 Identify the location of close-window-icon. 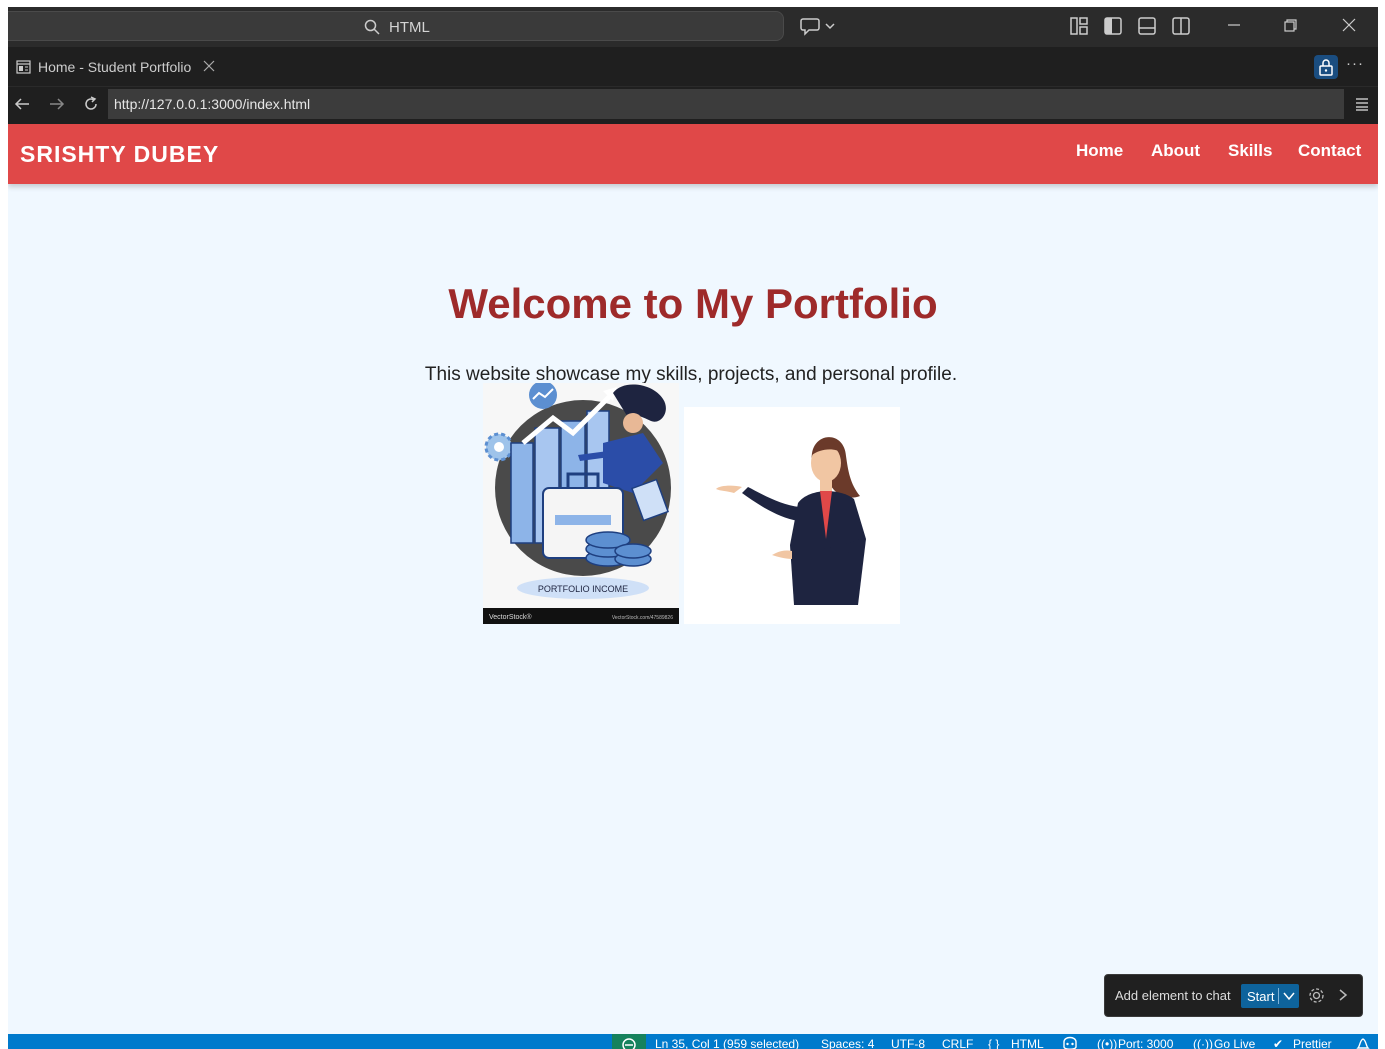
(1349, 25).